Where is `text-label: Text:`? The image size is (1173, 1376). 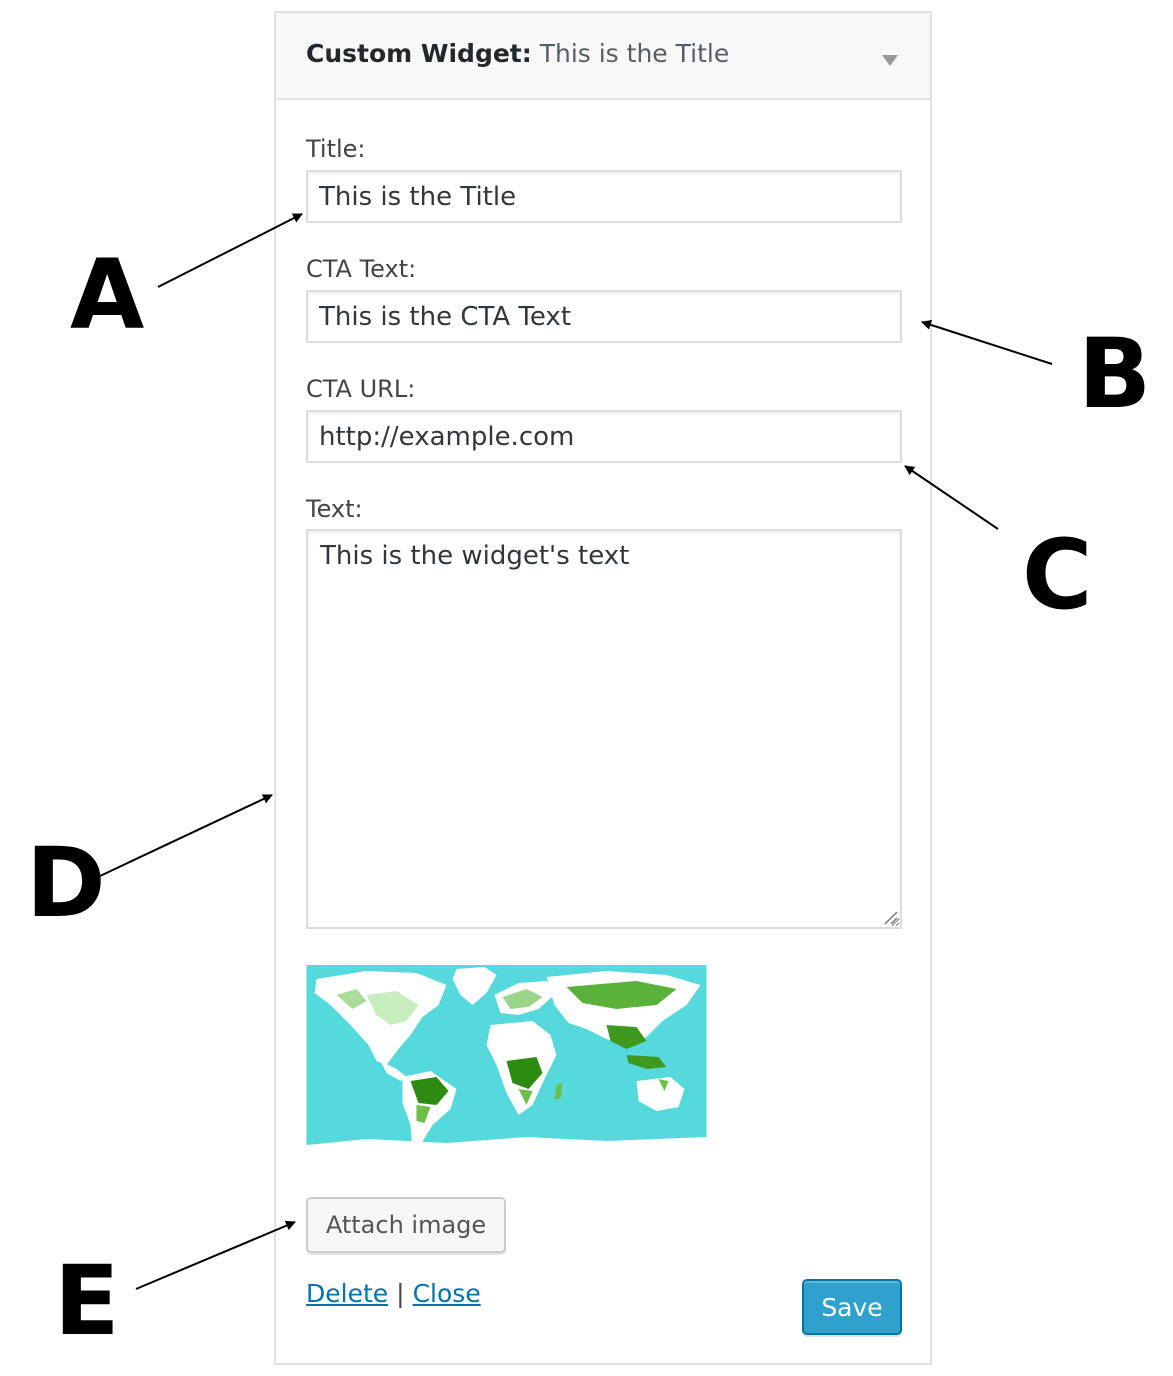
text-label: Text: is located at coordinates (334, 509).